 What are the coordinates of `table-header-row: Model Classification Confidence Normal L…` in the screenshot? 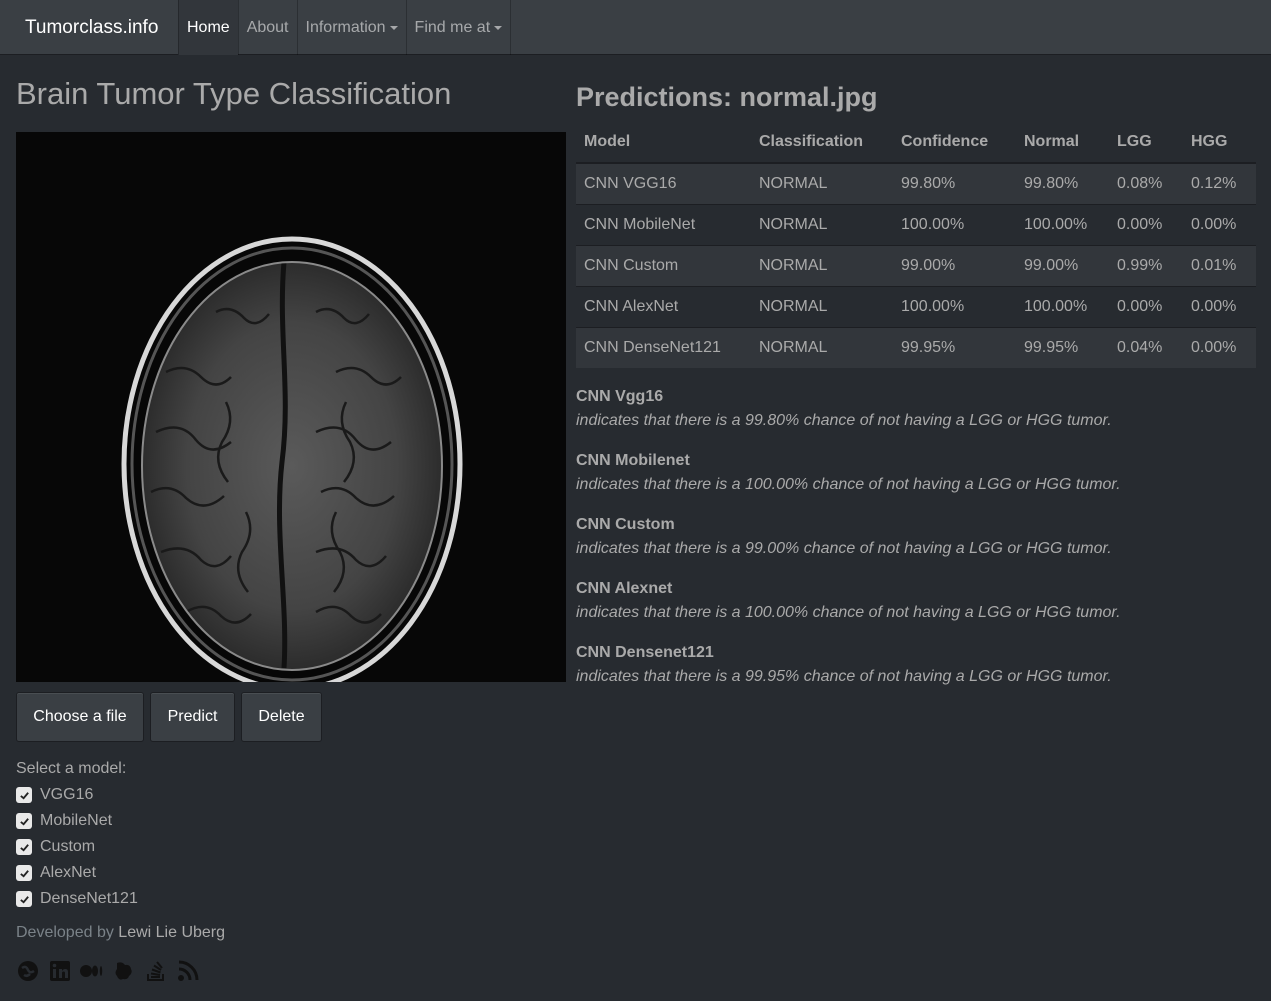 It's located at (916, 143).